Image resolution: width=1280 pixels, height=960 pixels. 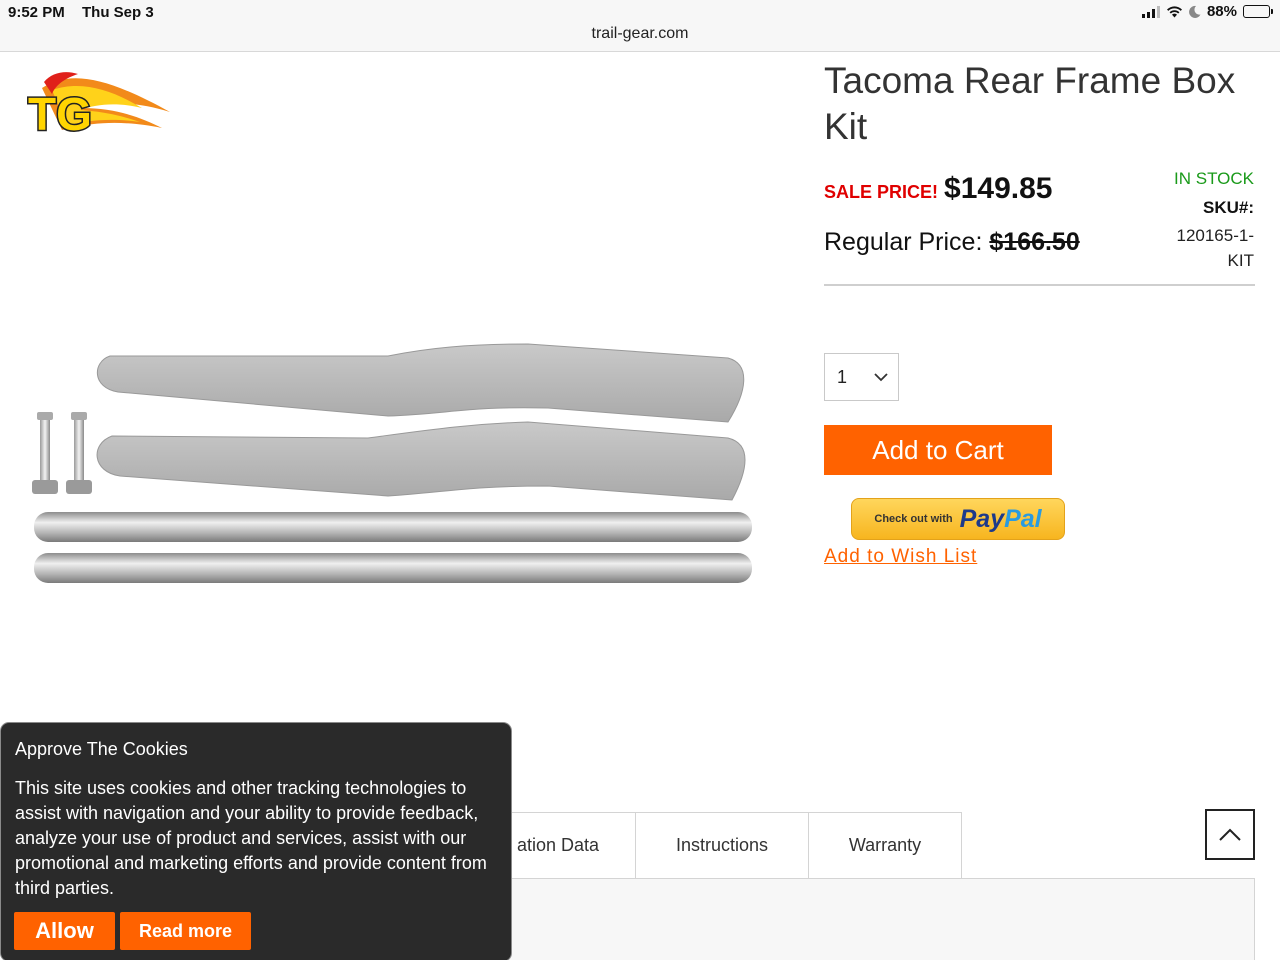 What do you see at coordinates (913, 519) in the screenshot?
I see `paypal-caption: Check out with` at bounding box center [913, 519].